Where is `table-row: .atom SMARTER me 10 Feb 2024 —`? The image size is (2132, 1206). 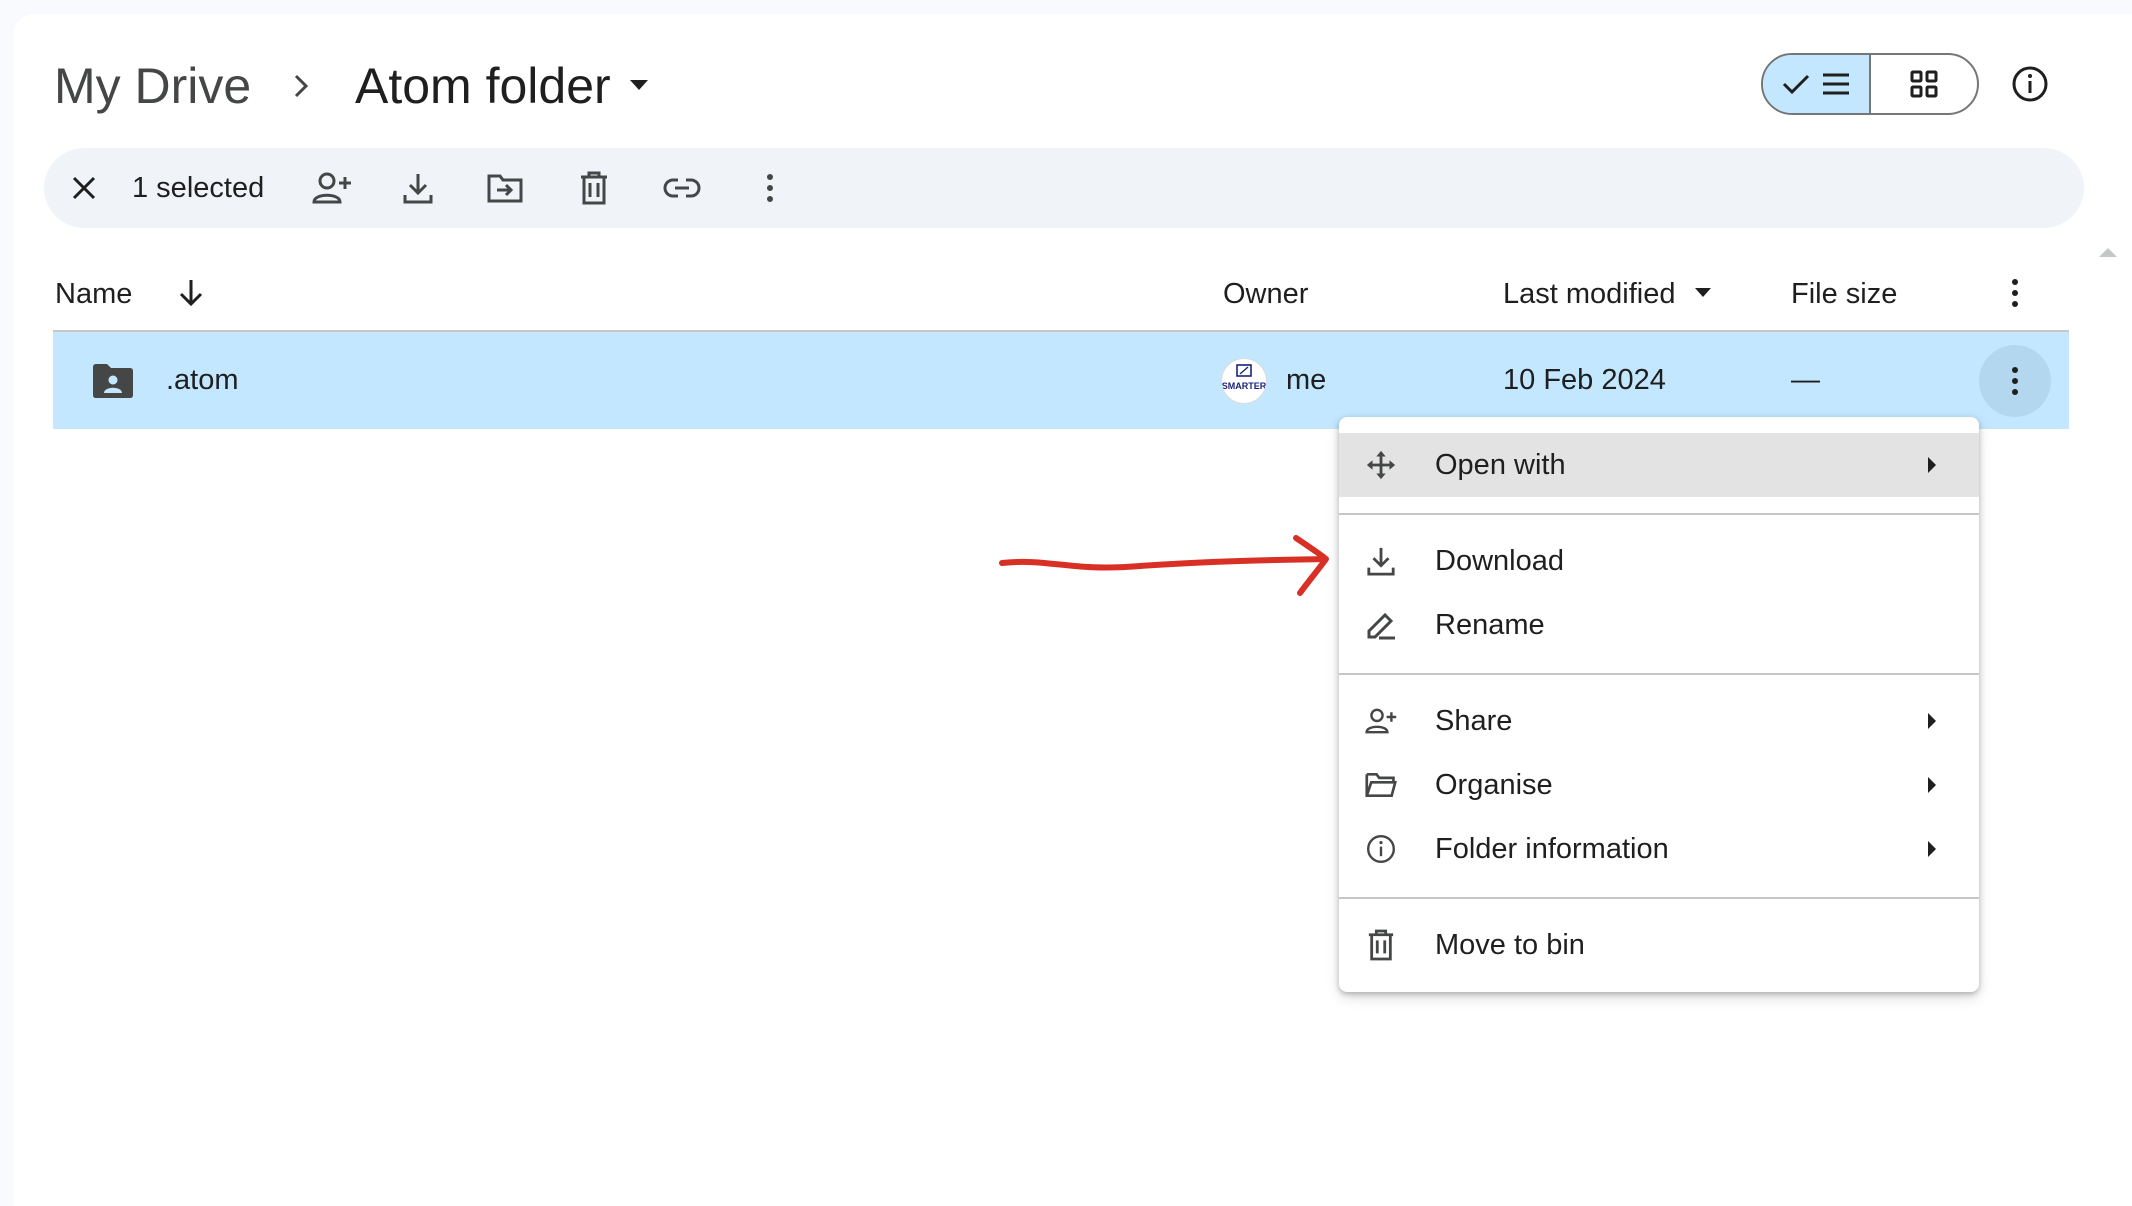 table-row: .atom SMARTER me 10 Feb 2024 — is located at coordinates (1061, 380).